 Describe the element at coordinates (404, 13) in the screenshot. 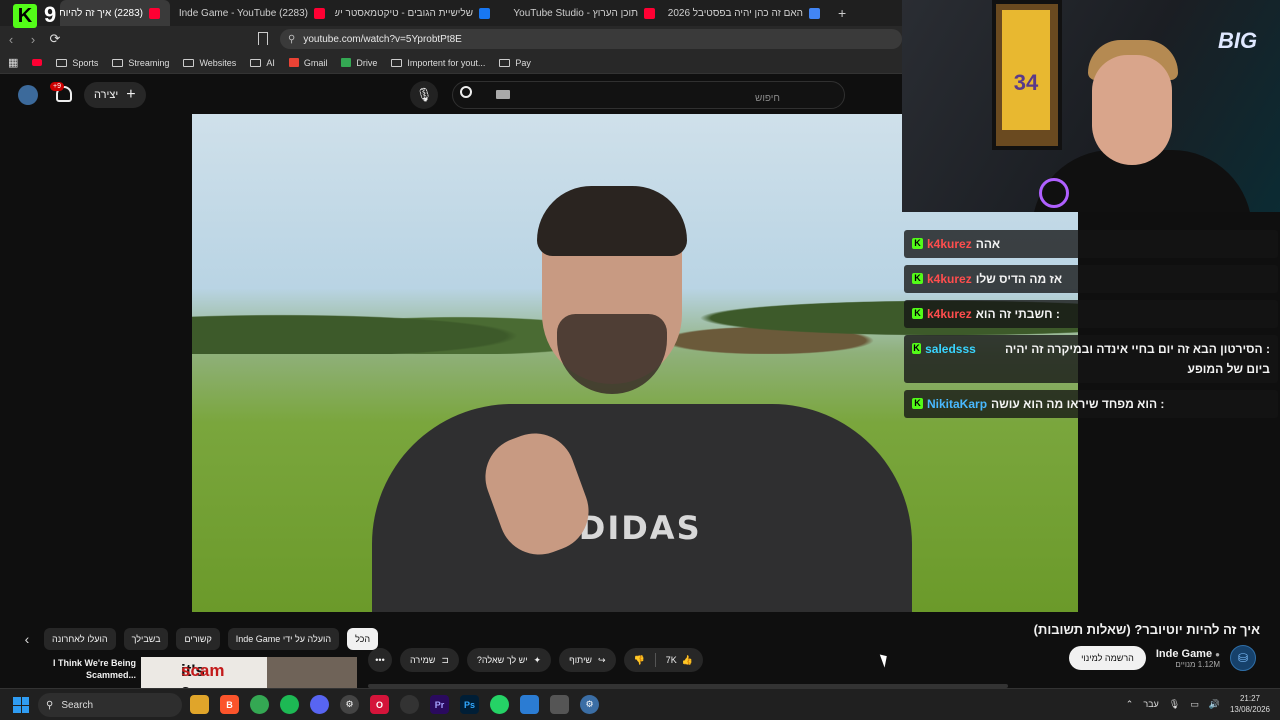

I see `tab-label: שלישיית הגובים - טיקטמאסטר ישראל` at that location.